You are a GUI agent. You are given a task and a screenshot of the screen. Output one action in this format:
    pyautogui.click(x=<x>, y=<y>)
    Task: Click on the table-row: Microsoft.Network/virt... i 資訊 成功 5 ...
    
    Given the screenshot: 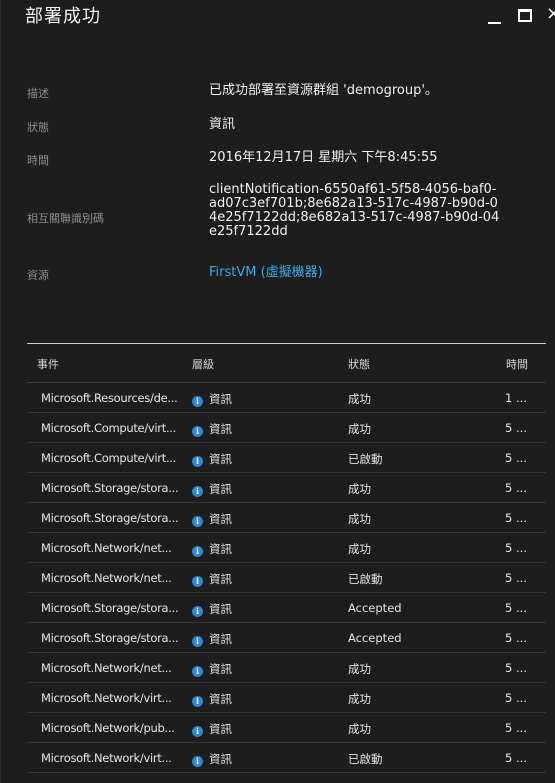 What is the action you would take?
    pyautogui.click(x=286, y=698)
    